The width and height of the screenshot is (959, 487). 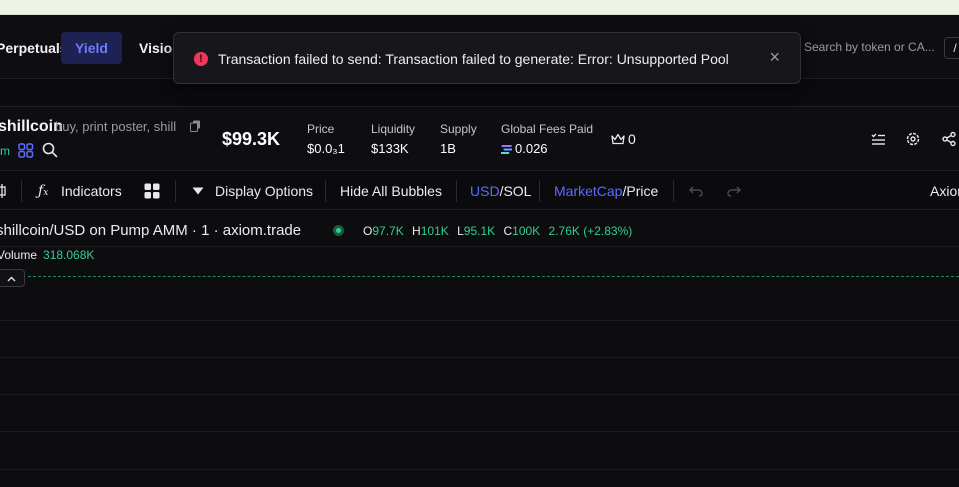 What do you see at coordinates (34, 48) in the screenshot?
I see `nav-item-perpetuals: Perpetuals` at bounding box center [34, 48].